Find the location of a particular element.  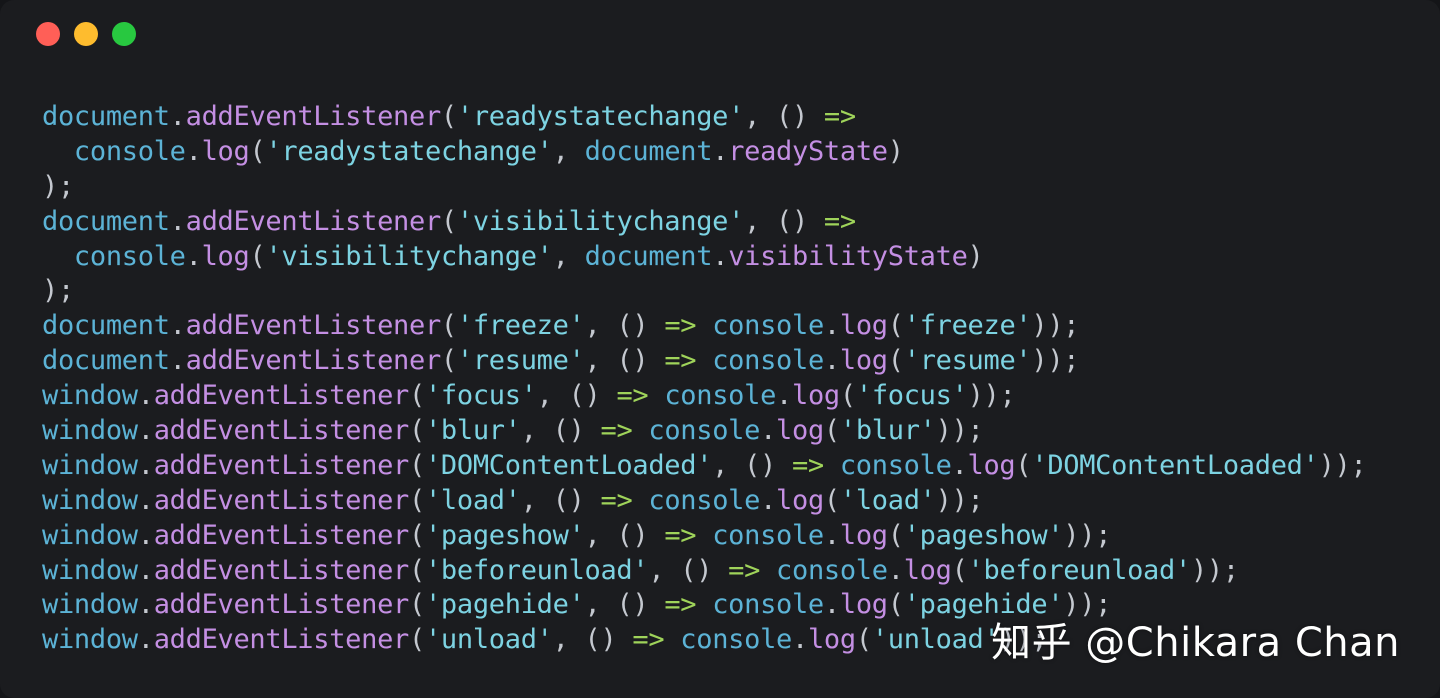

code-token-str: 'load' is located at coordinates (472, 500).